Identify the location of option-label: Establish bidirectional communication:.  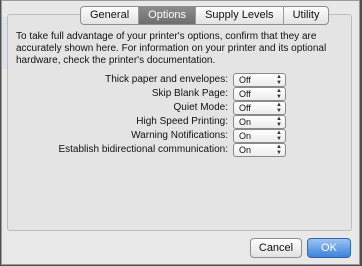
(143, 149).